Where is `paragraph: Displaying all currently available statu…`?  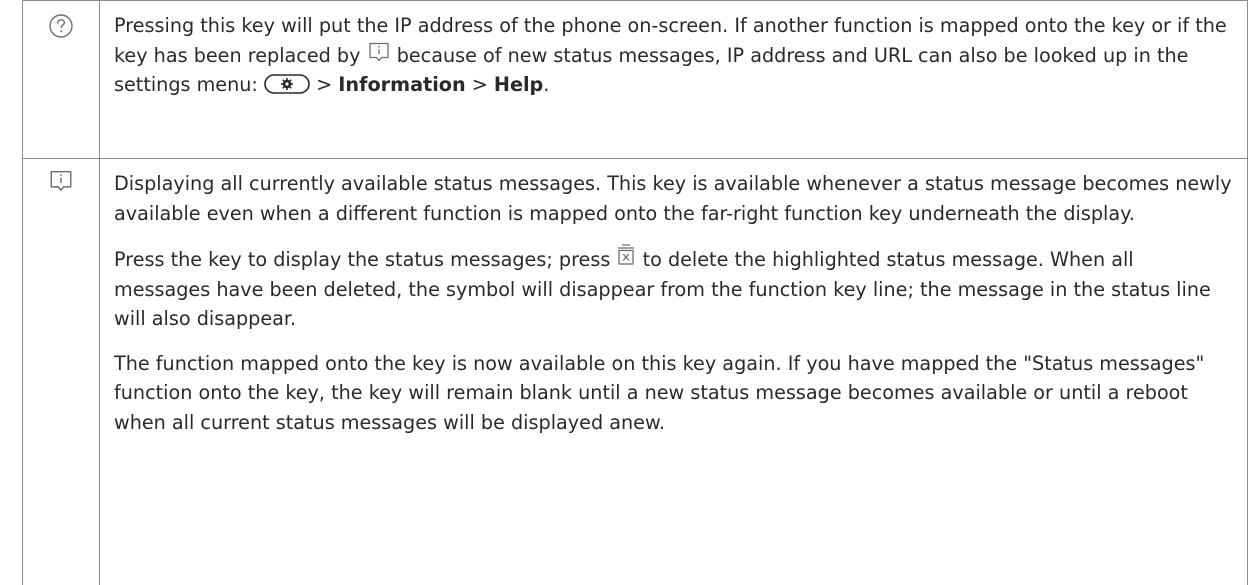 paragraph: Displaying all currently available statu… is located at coordinates (673, 198).